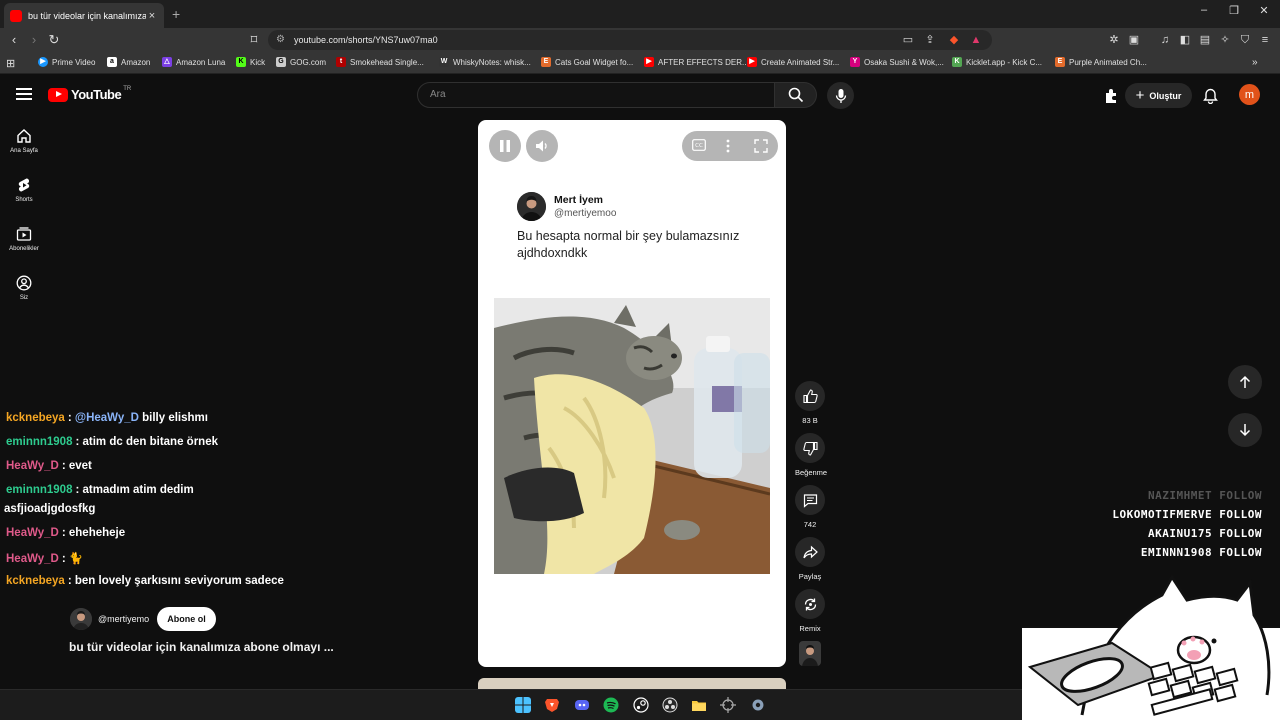 The width and height of the screenshot is (1280, 720). I want to click on create-button: + Oluştur, so click(1158, 95).